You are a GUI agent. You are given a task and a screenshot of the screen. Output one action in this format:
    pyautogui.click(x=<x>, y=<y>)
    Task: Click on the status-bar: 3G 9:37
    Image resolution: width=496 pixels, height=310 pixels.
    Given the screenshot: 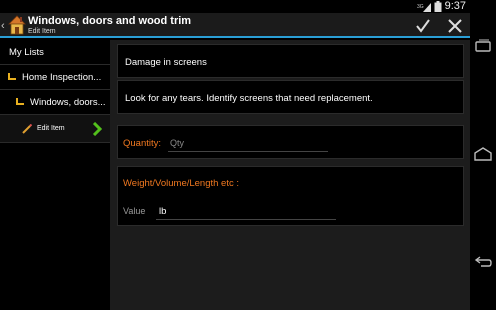 What is the action you would take?
    pyautogui.click(x=235, y=6)
    